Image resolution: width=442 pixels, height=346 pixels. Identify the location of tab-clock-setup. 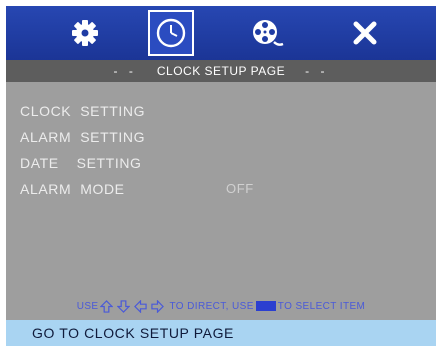
(171, 33).